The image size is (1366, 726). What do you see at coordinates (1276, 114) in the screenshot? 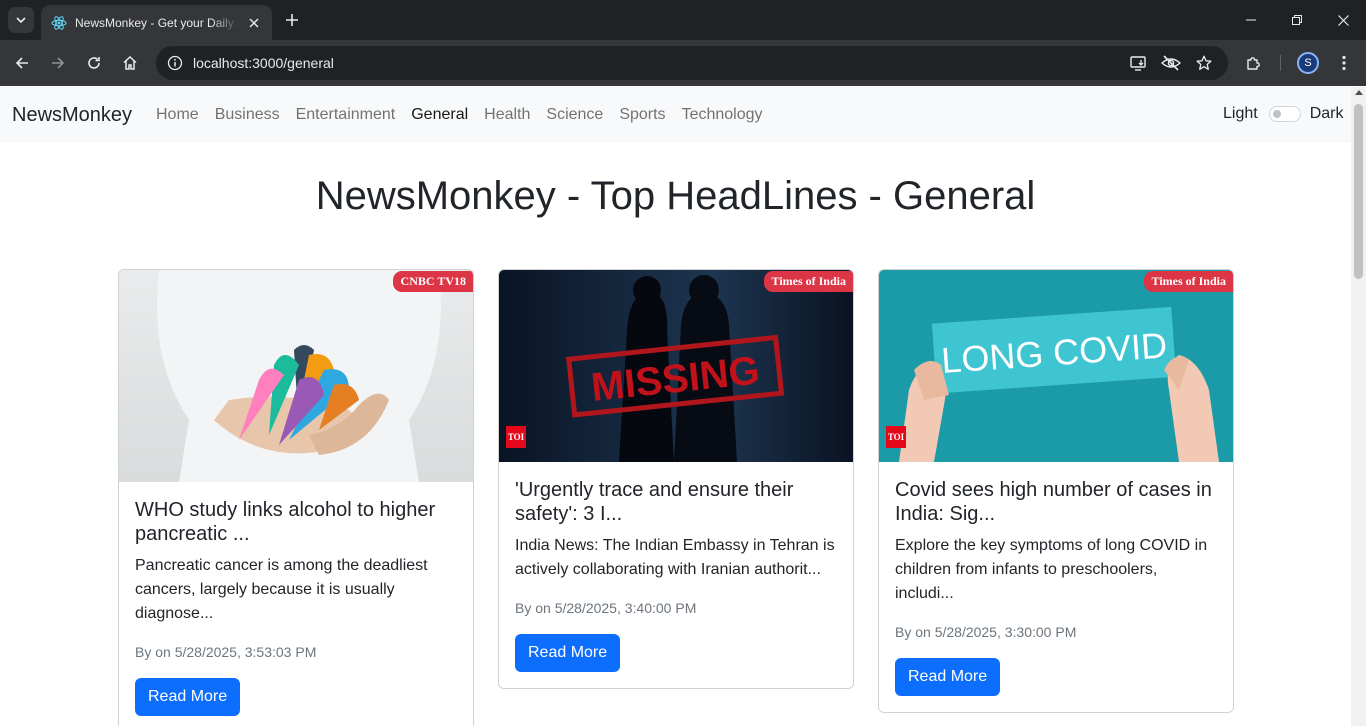
I see `switch-knob` at bounding box center [1276, 114].